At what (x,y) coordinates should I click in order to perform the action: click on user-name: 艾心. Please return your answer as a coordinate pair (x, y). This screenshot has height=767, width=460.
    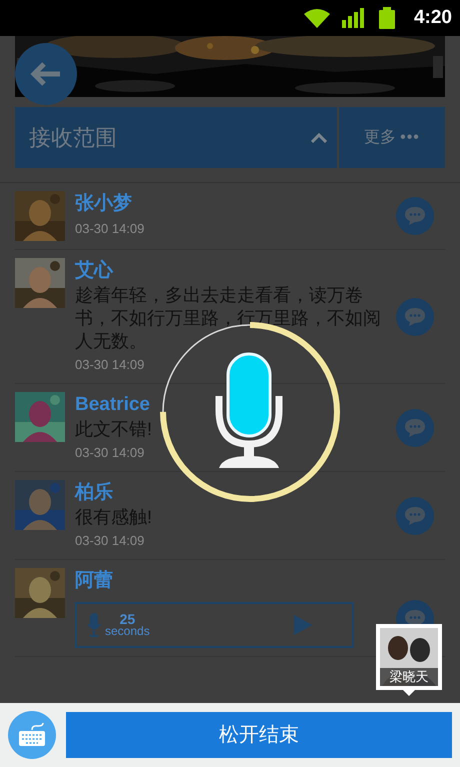
    Looking at the image, I should click on (230, 271).